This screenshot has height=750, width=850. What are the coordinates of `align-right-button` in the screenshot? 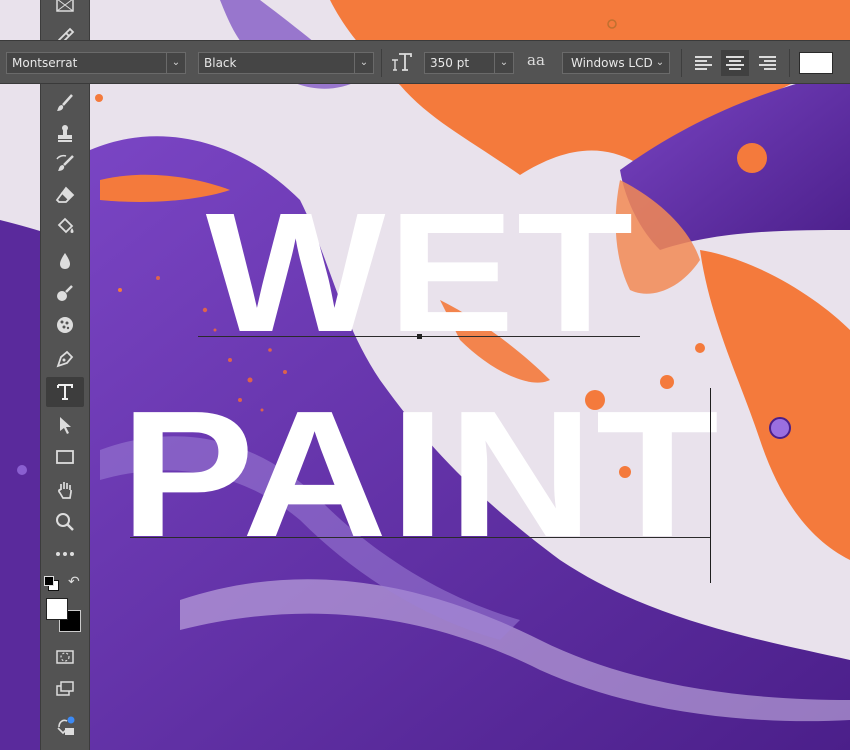 It's located at (767, 63).